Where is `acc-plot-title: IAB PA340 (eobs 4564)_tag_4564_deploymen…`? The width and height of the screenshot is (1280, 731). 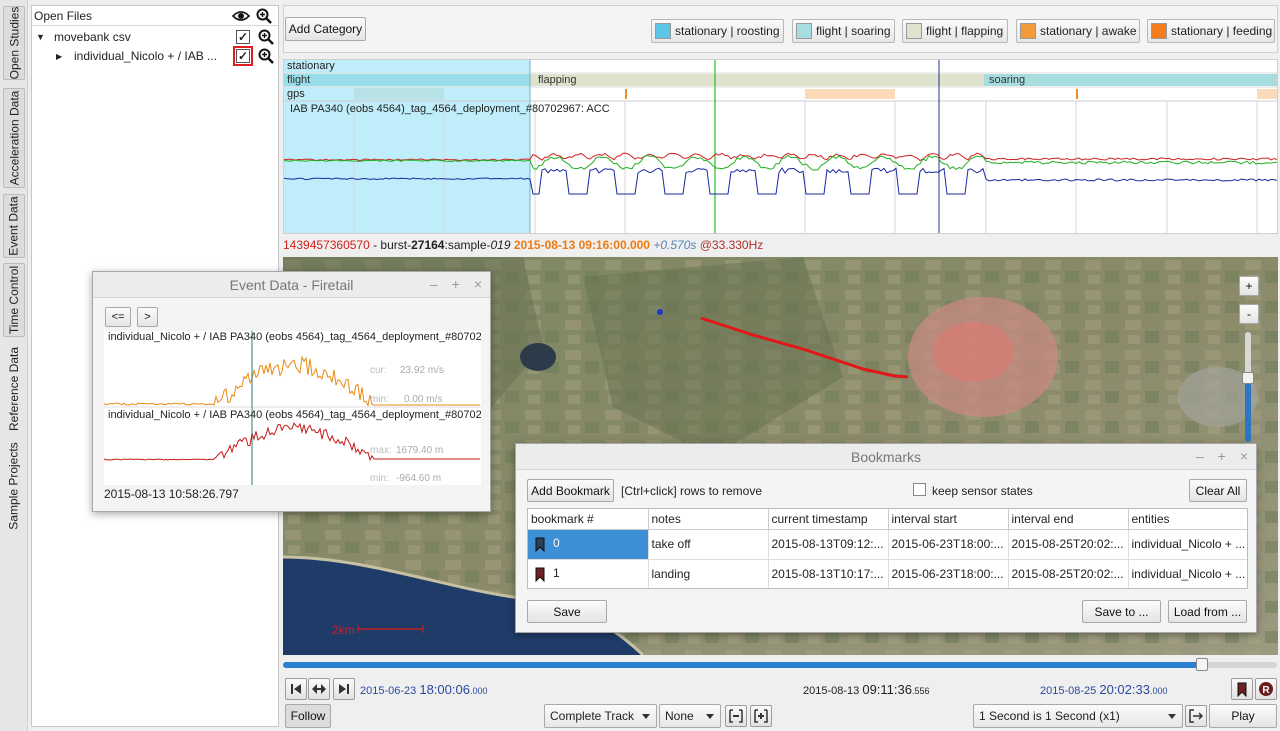
acc-plot-title: IAB PA340 (eobs 4564)_tag_4564_deploymen… is located at coordinates (450, 109).